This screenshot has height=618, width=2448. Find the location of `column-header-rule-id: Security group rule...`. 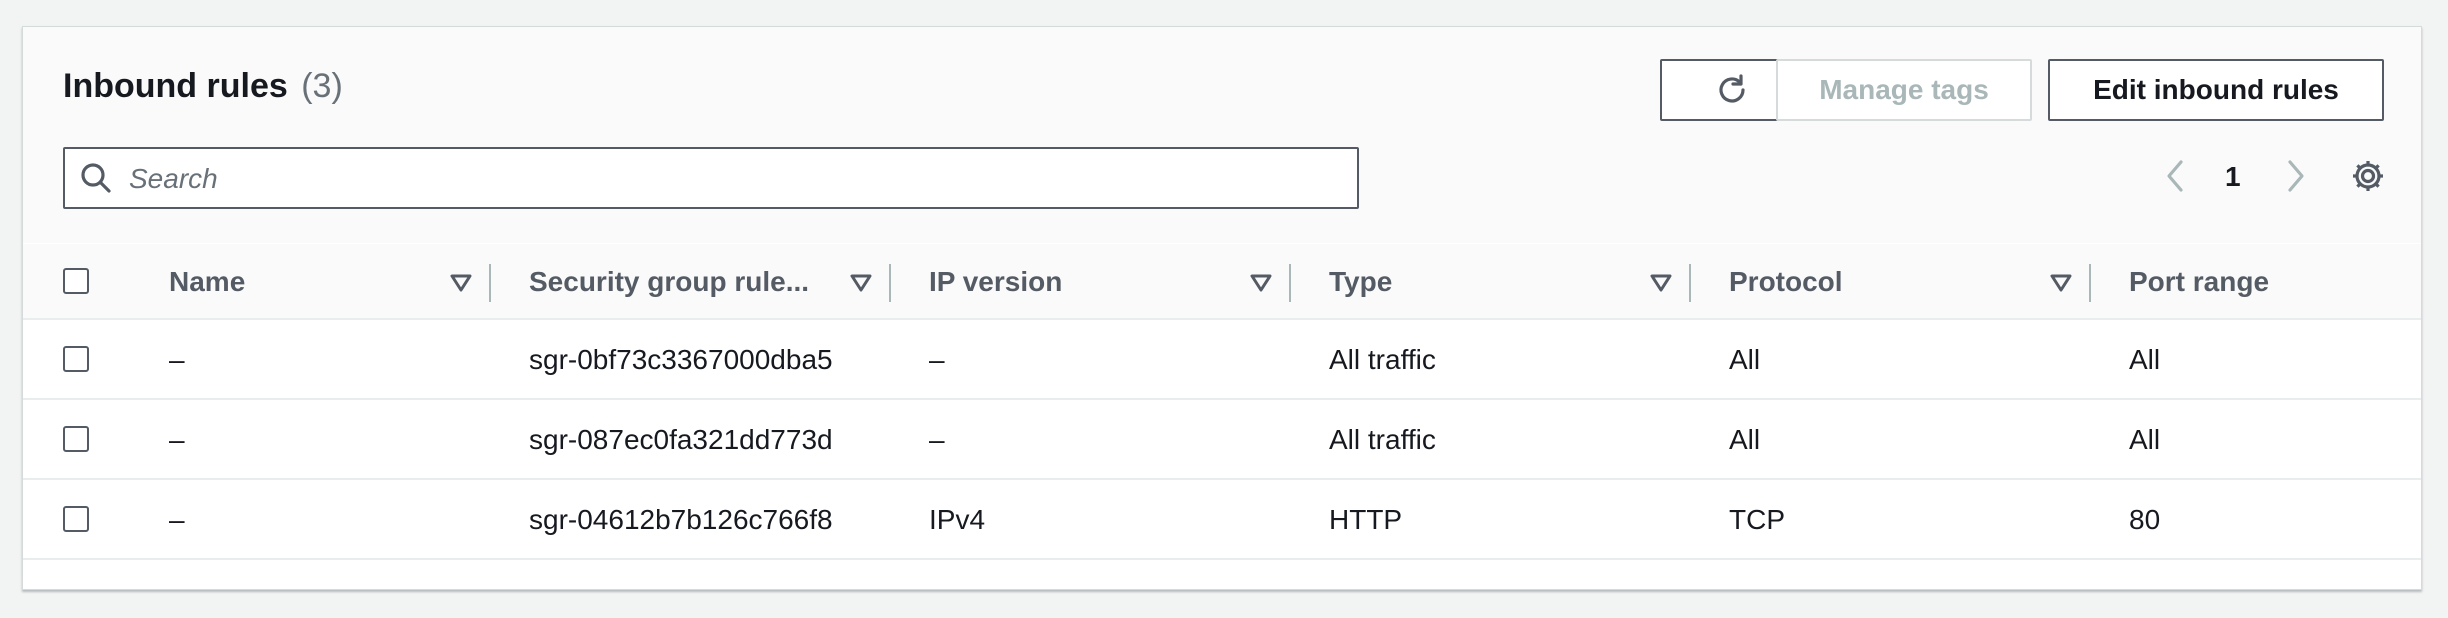

column-header-rule-id: Security group rule... is located at coordinates (669, 282).